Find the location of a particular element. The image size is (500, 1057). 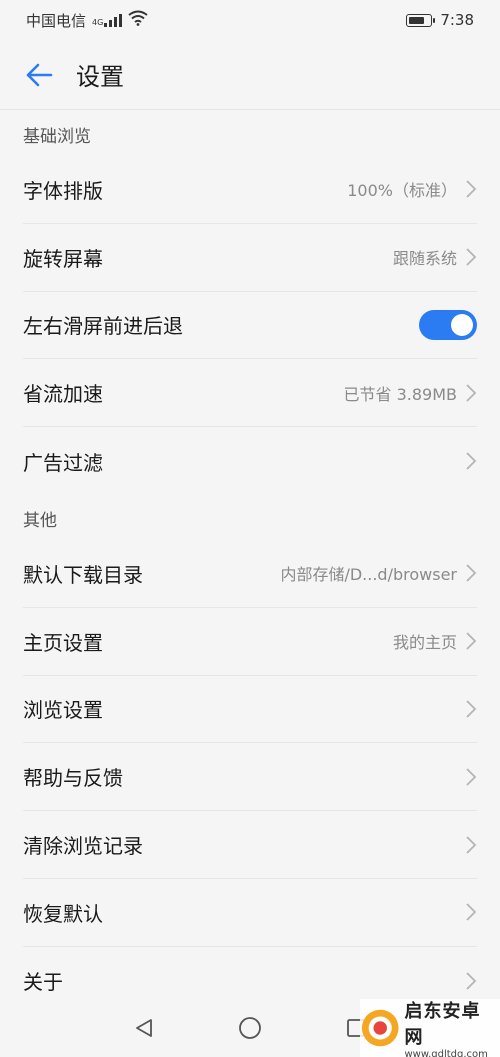

setting-label: 左右滑屏前进后退 is located at coordinates (103, 326).